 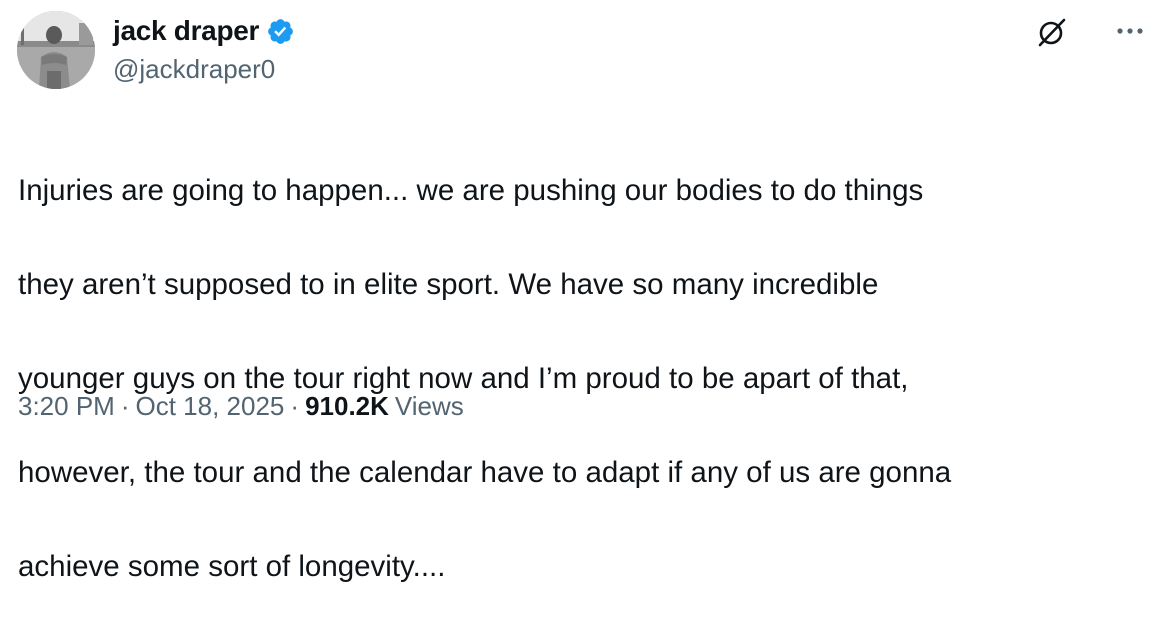 I want to click on more-dots-icon, so click(x=1130, y=31).